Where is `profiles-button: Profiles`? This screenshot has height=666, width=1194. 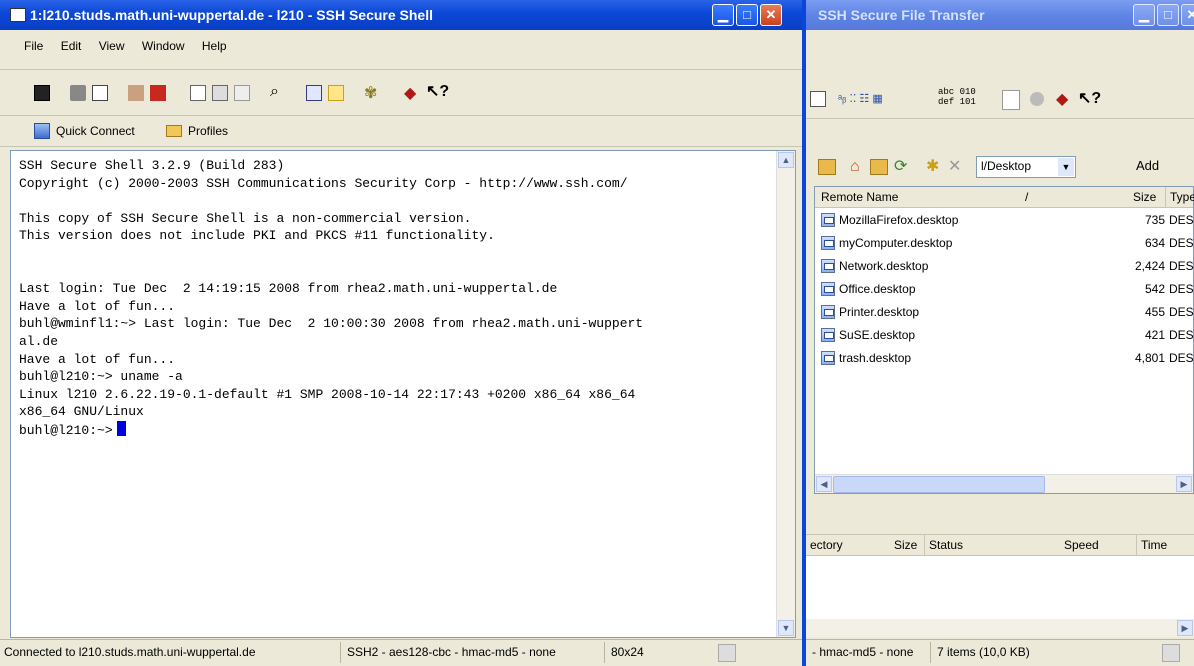
profiles-button: Profiles is located at coordinates (197, 131).